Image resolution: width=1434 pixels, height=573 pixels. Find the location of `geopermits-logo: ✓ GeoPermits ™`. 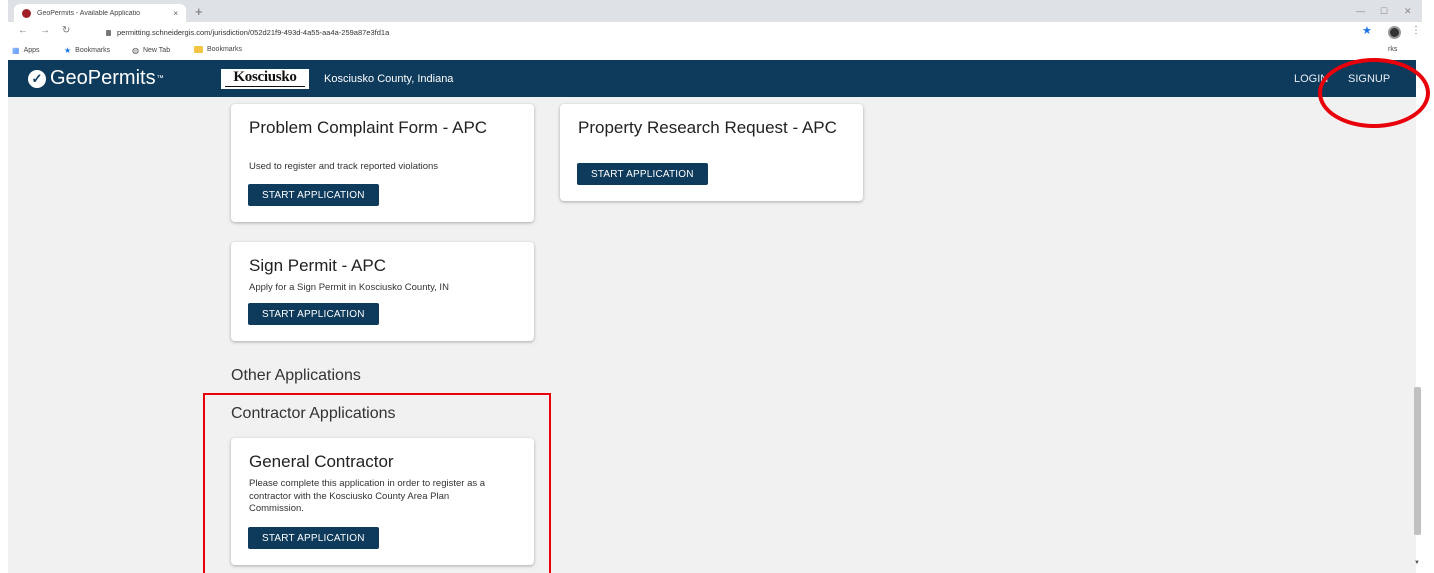

geopermits-logo: ✓ GeoPermits ™ is located at coordinates (96, 78).